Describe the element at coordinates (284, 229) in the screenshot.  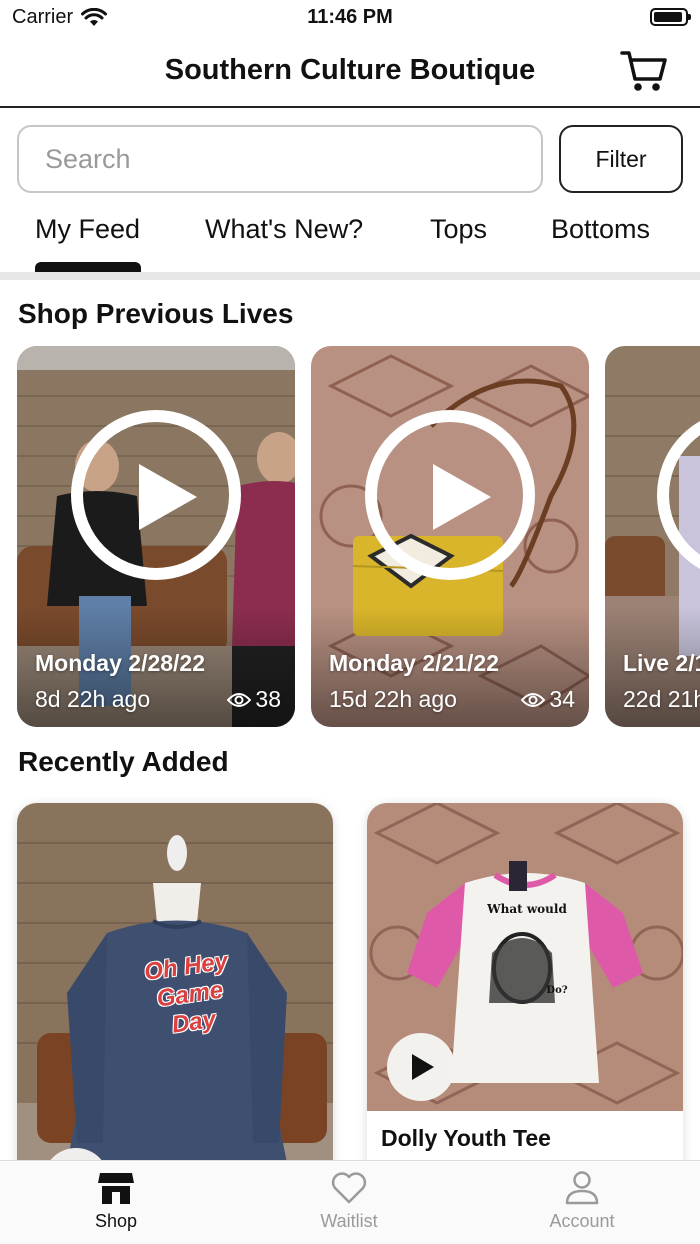
I see `tab-whats-new: What's New?` at that location.